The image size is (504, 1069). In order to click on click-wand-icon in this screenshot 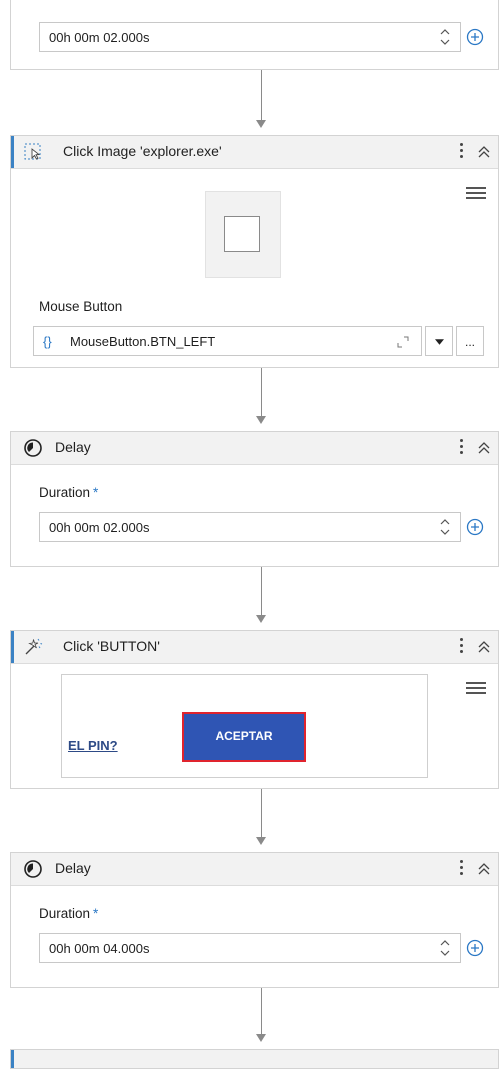, I will do `click(34, 646)`.